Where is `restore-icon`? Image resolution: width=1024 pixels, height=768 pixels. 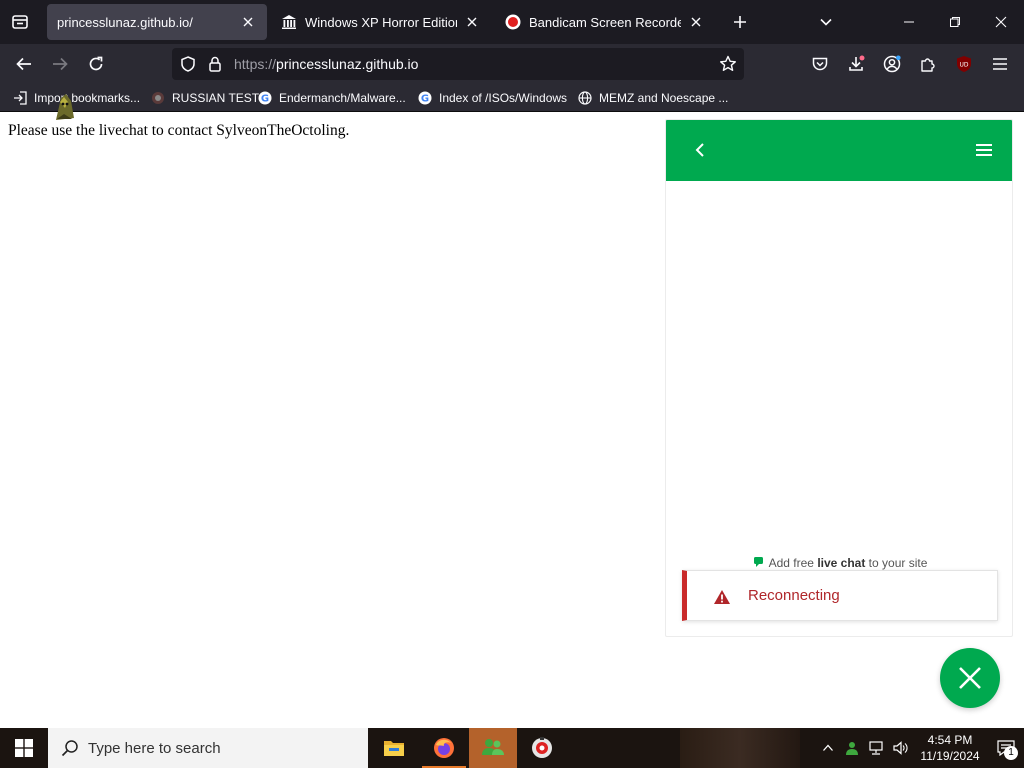
restore-icon is located at coordinates (955, 22).